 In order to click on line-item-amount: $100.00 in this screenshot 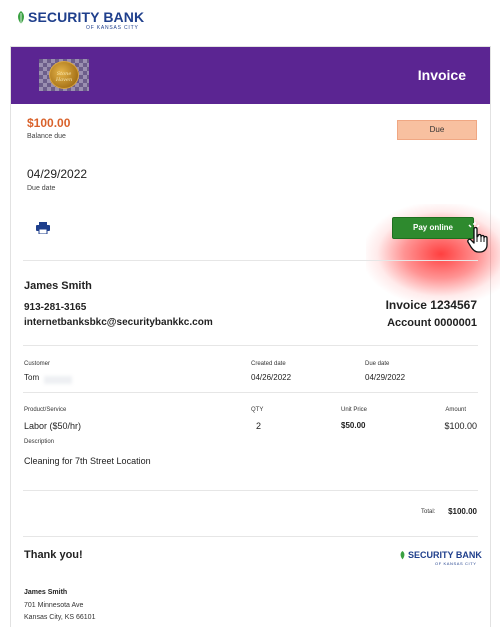, I will do `click(460, 426)`.